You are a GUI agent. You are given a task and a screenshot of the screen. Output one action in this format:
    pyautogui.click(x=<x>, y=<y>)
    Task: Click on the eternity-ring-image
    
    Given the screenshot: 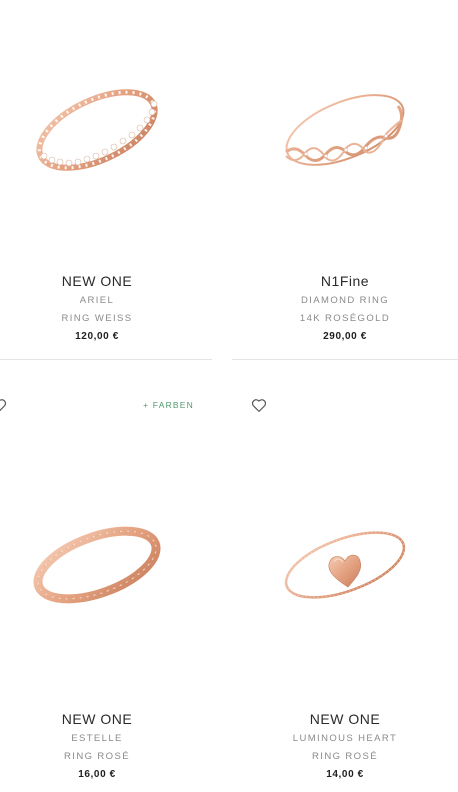 What is the action you would take?
    pyautogui.click(x=97, y=130)
    